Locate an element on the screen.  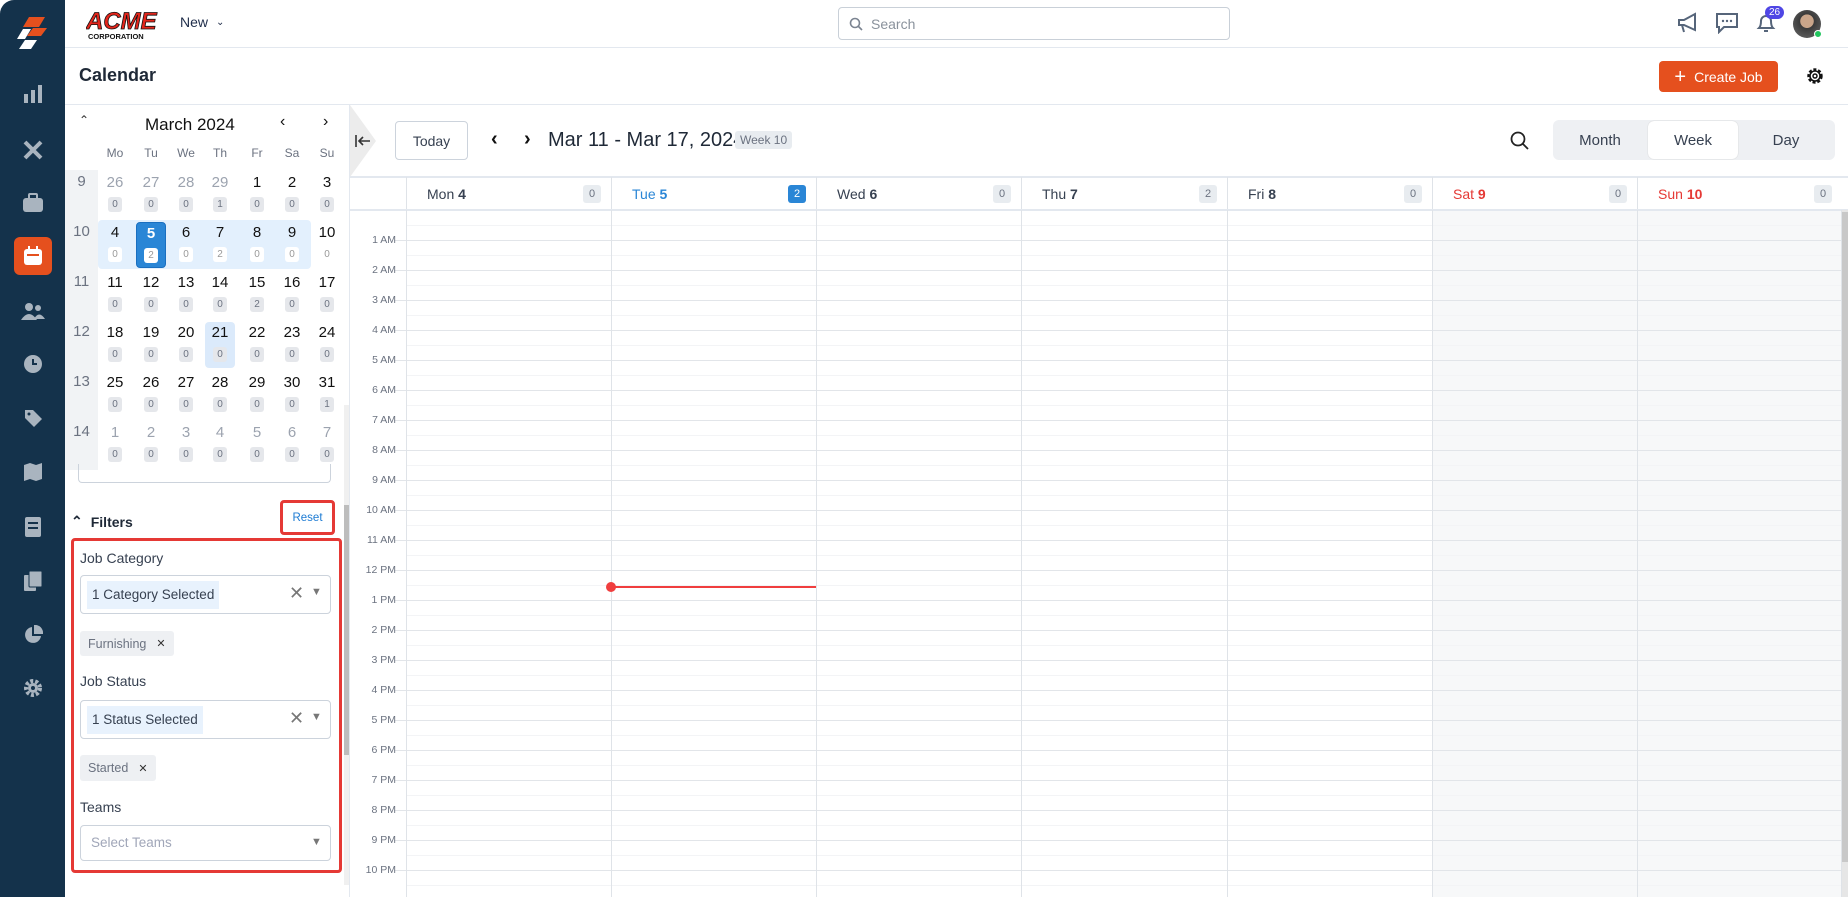
mini-calendar-day: 31 1 is located at coordinates (327, 395).